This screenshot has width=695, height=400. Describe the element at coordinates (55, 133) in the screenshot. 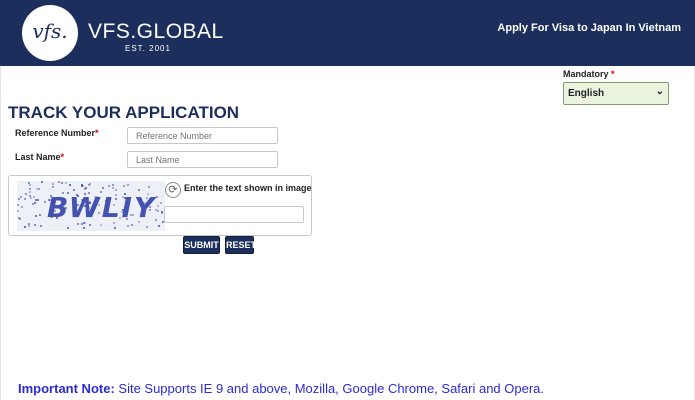

I see `reference-number-label-text: Reference Number` at that location.